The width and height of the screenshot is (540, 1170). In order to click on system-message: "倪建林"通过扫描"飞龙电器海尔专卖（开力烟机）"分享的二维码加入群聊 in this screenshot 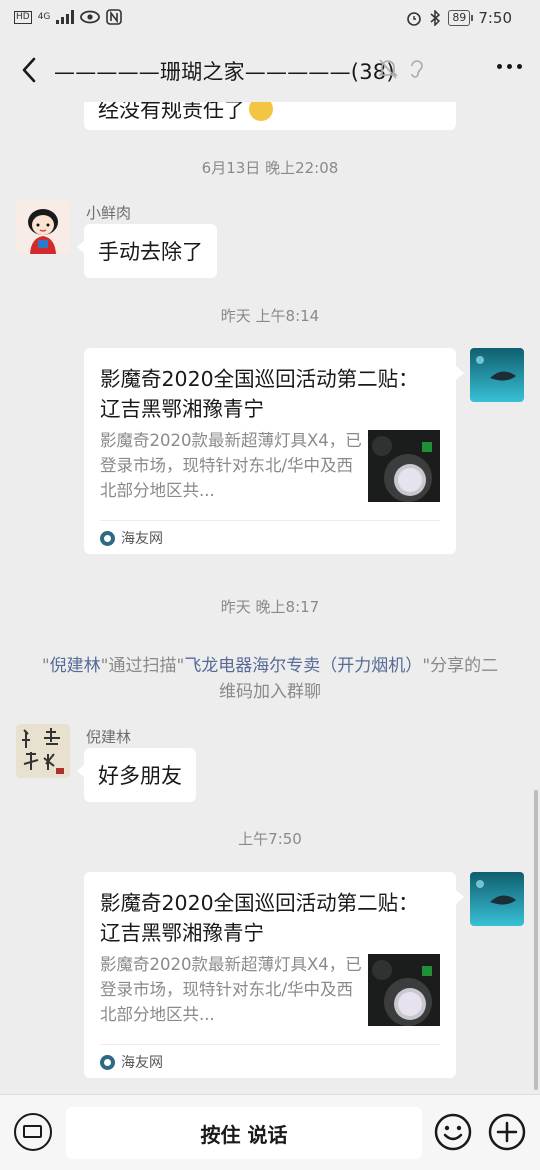, I will do `click(270, 679)`.